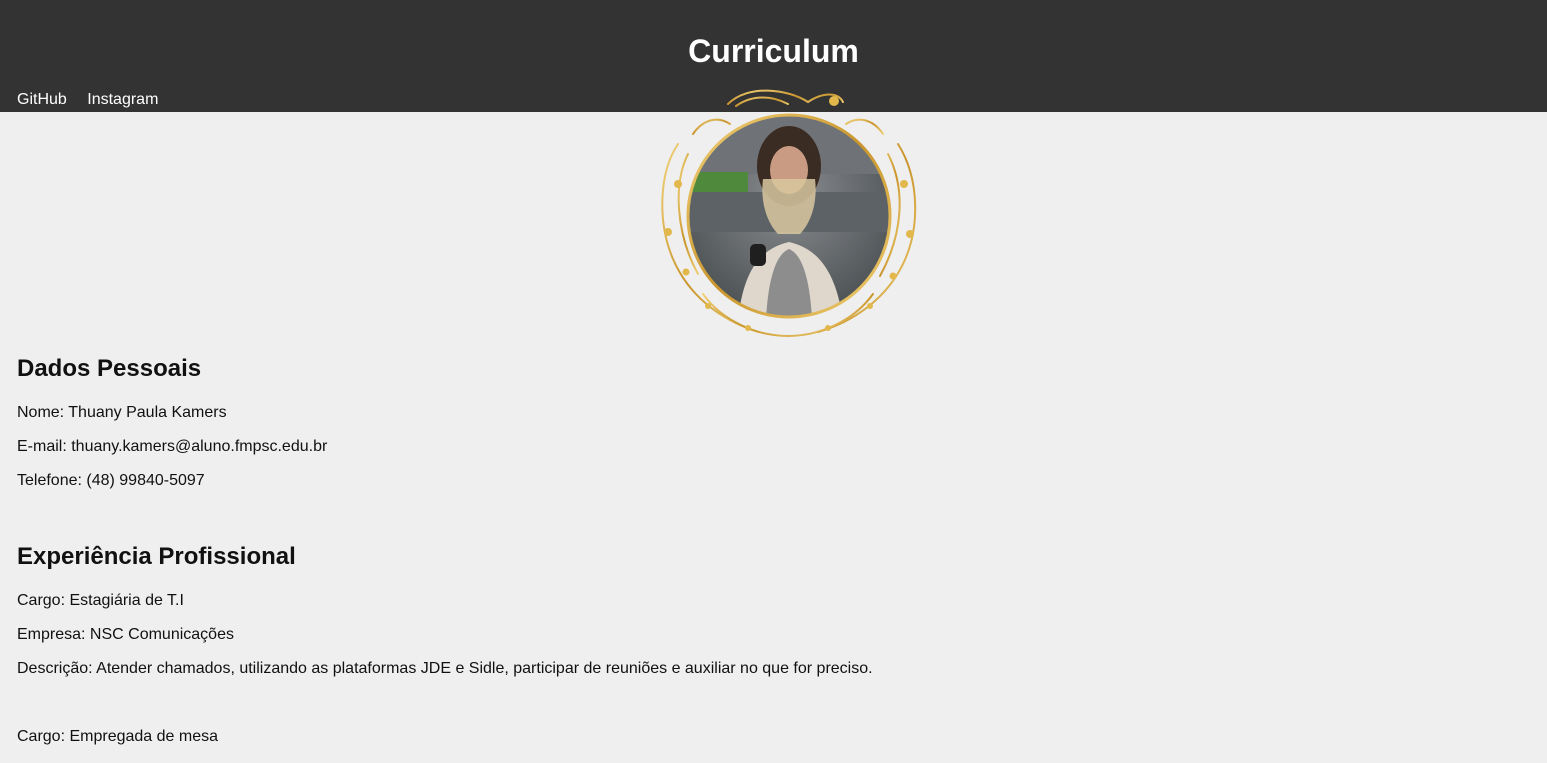 Image resolution: width=1547 pixels, height=763 pixels. Describe the element at coordinates (100, 600) in the screenshot. I see `job-role: Cargo: Estagiária de T.I` at that location.